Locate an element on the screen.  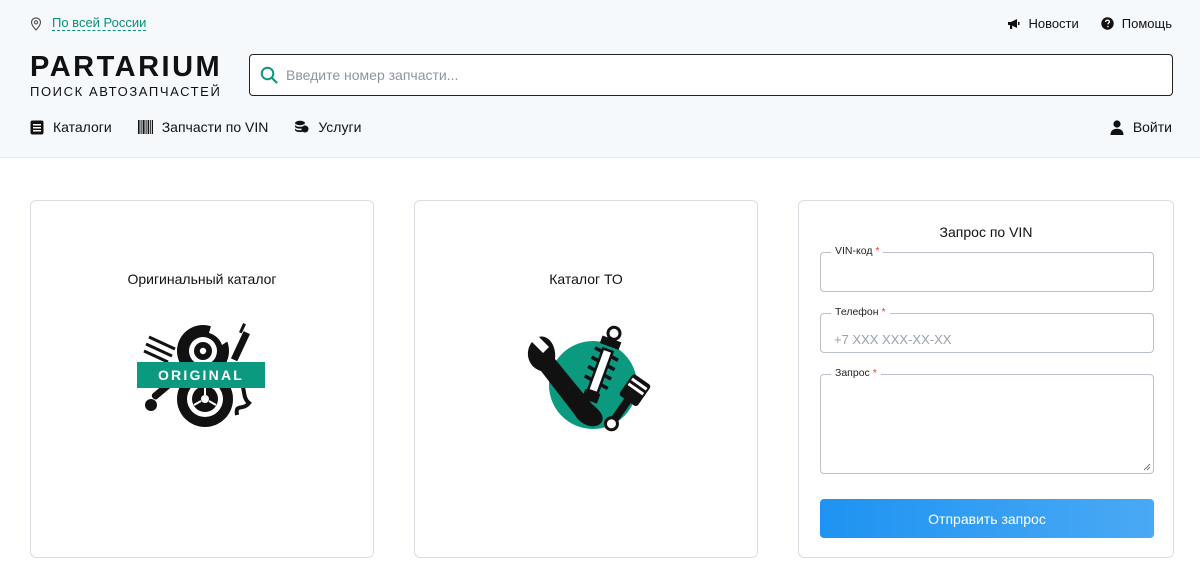
help-link: Помощь is located at coordinates (1136, 23).